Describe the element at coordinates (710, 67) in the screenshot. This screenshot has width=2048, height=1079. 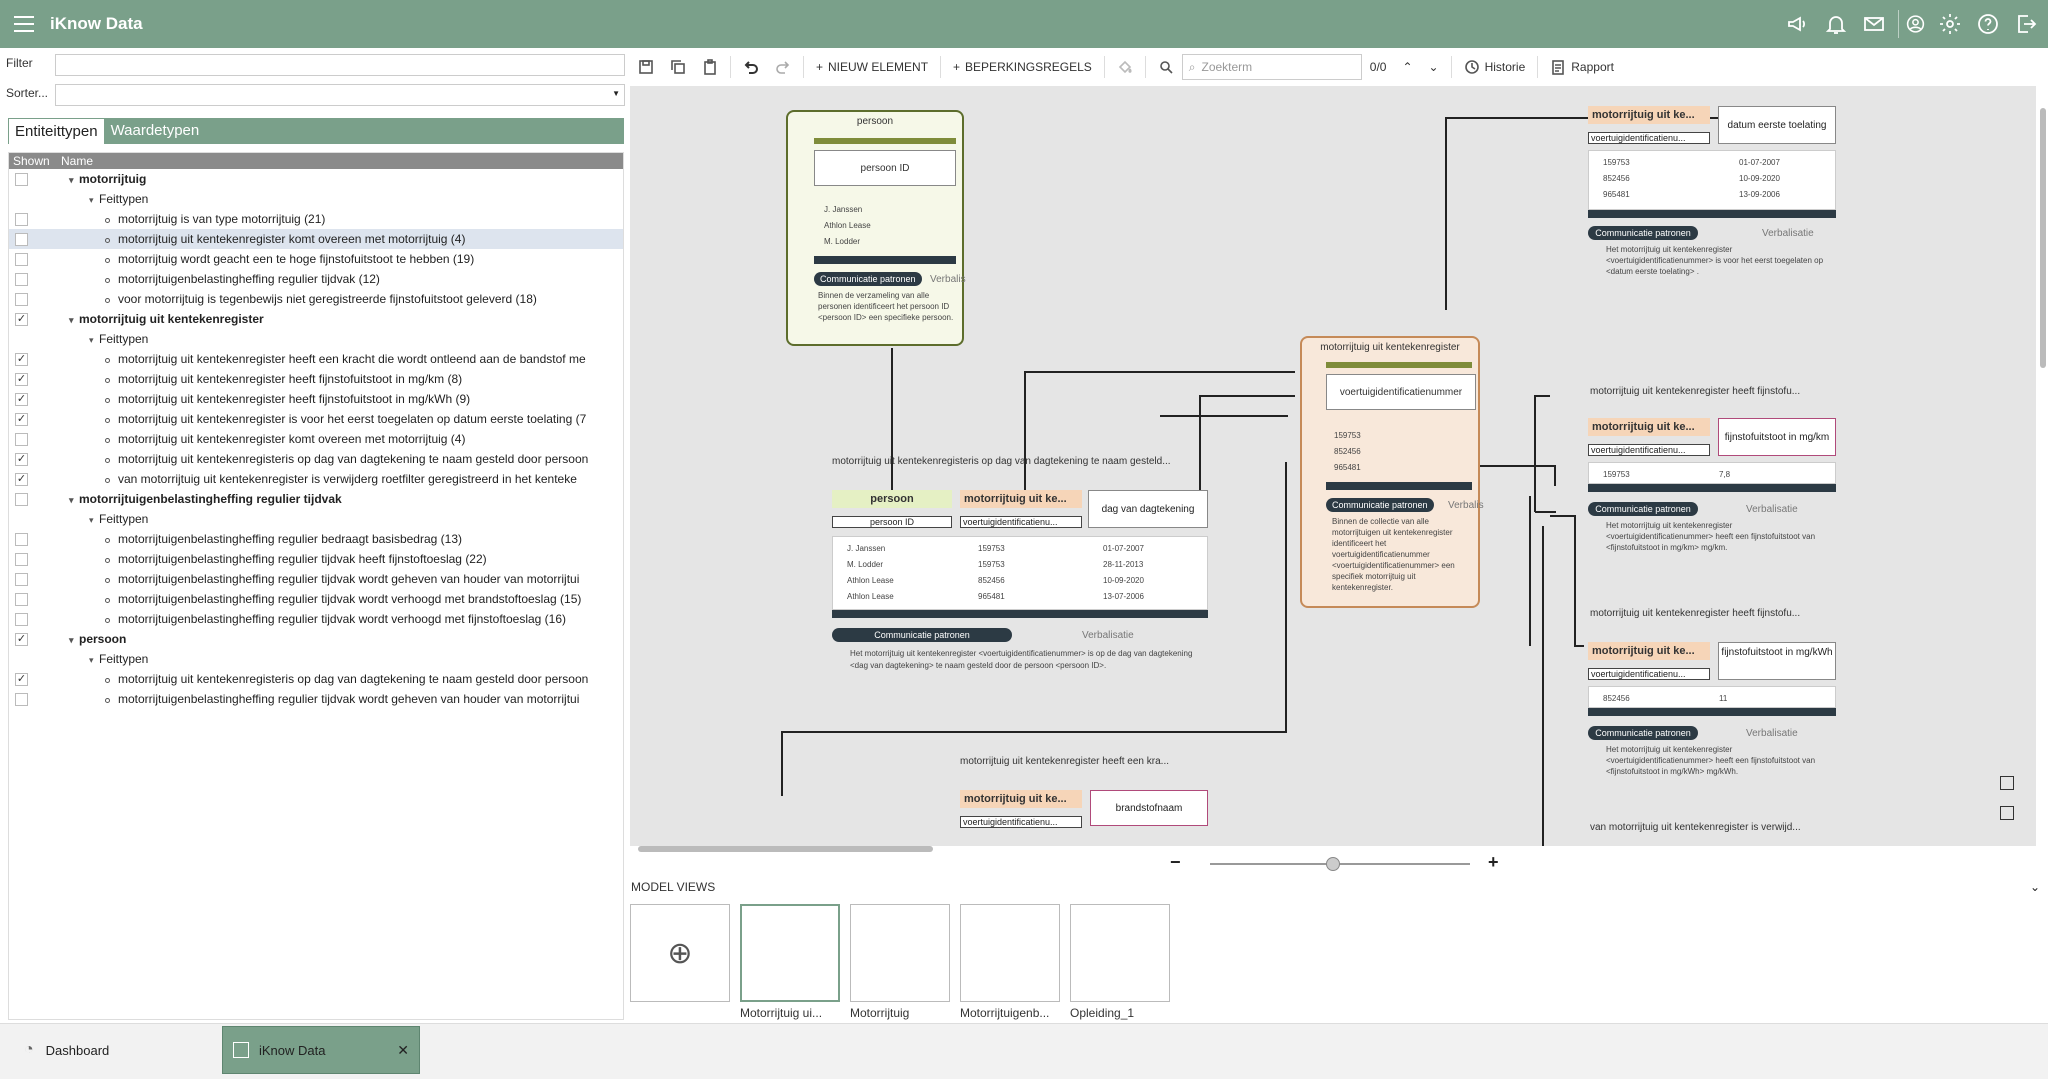
I see `paste-button` at that location.